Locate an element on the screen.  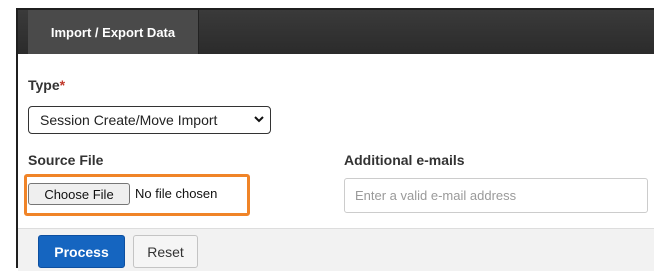
tab-import-export: Import / Export Data is located at coordinates (113, 32).